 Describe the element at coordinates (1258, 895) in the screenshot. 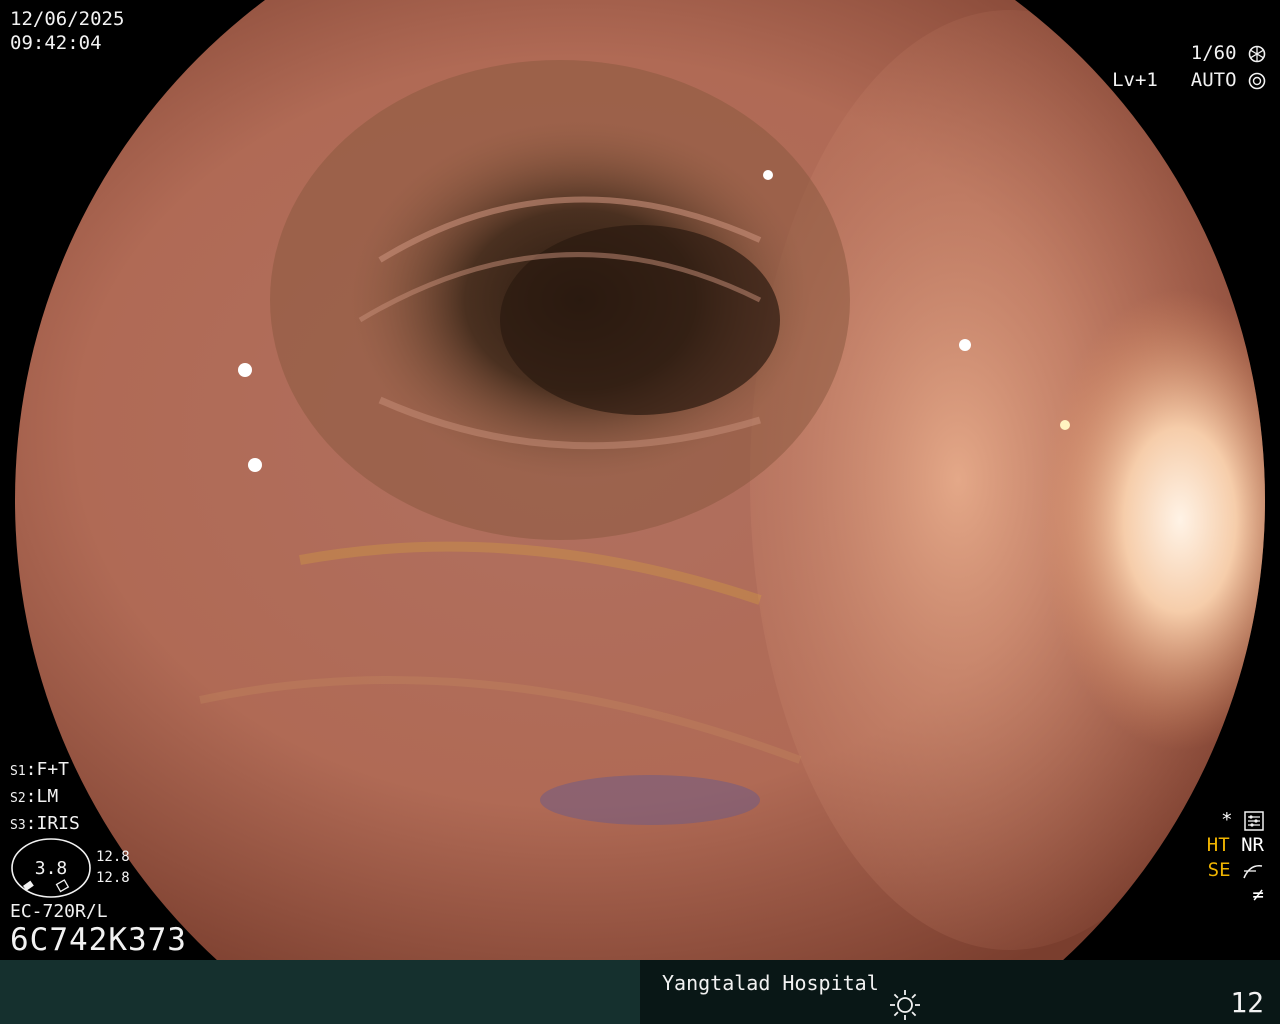

I see `neq-symbol: ≠` at that location.